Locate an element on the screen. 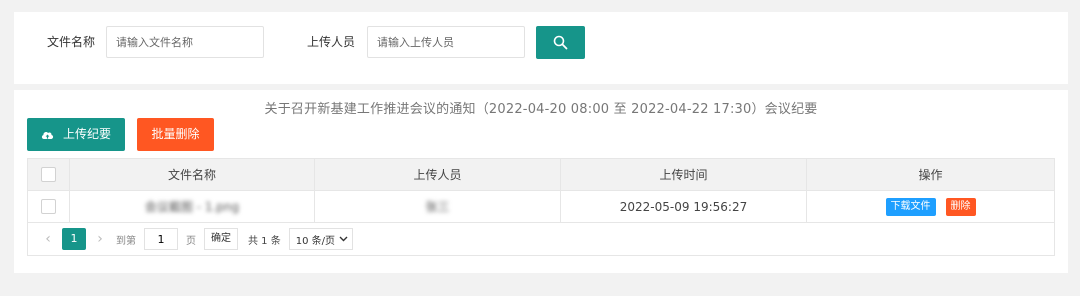 Image resolution: width=1080 pixels, height=296 pixels. prev-page-icon: ‹ is located at coordinates (48, 239).